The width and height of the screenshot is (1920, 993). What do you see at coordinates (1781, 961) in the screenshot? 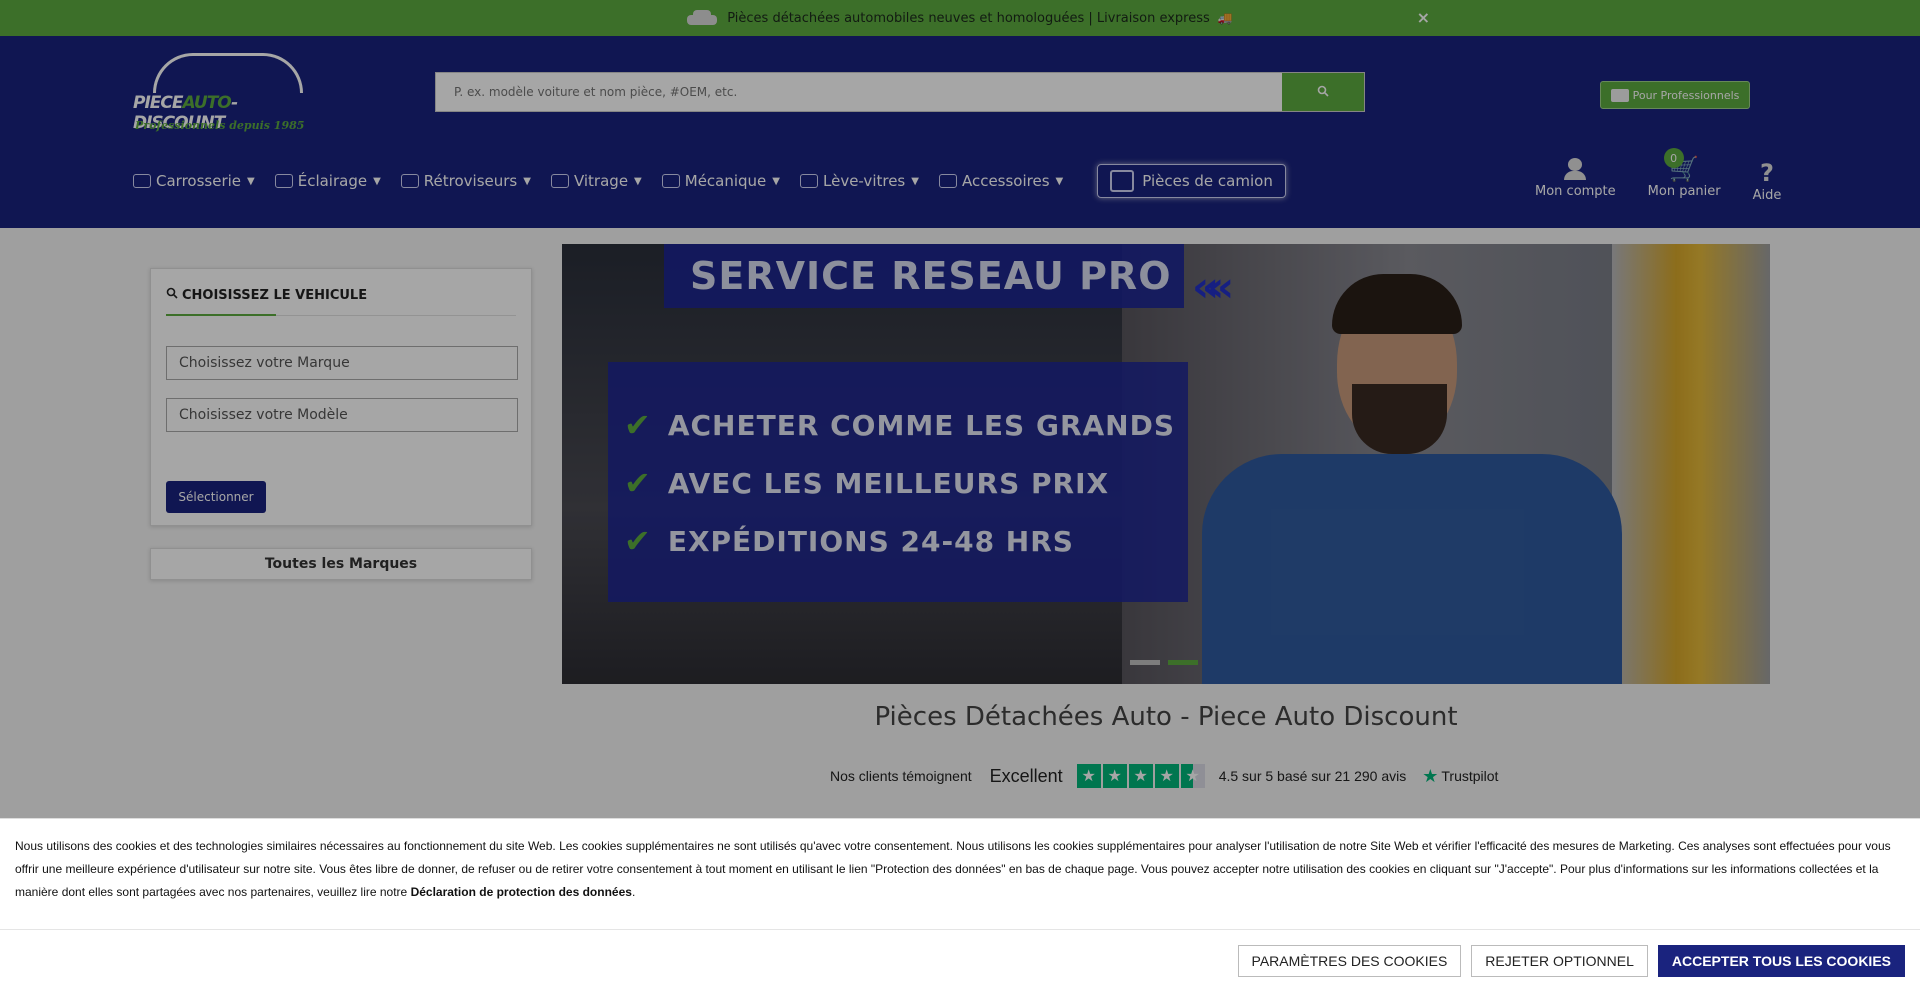
I see `accept-all-cookies-button: ACCEPTER TOUS LES COOKIES` at bounding box center [1781, 961].